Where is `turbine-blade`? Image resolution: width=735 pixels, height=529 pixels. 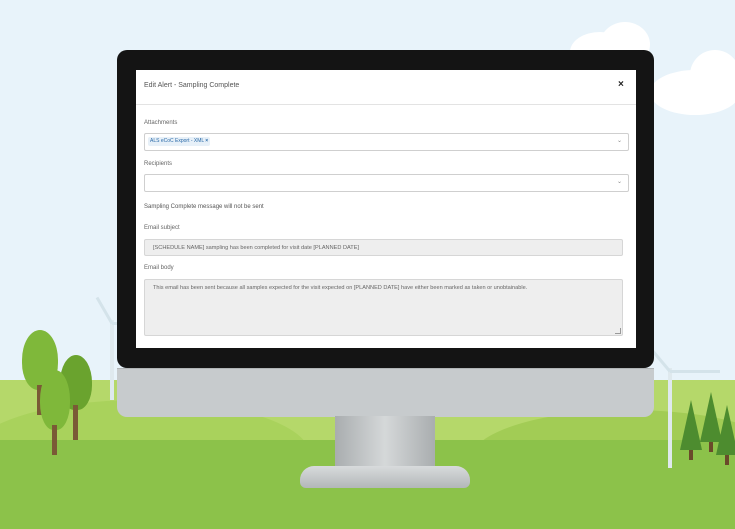 turbine-blade is located at coordinates (695, 371).